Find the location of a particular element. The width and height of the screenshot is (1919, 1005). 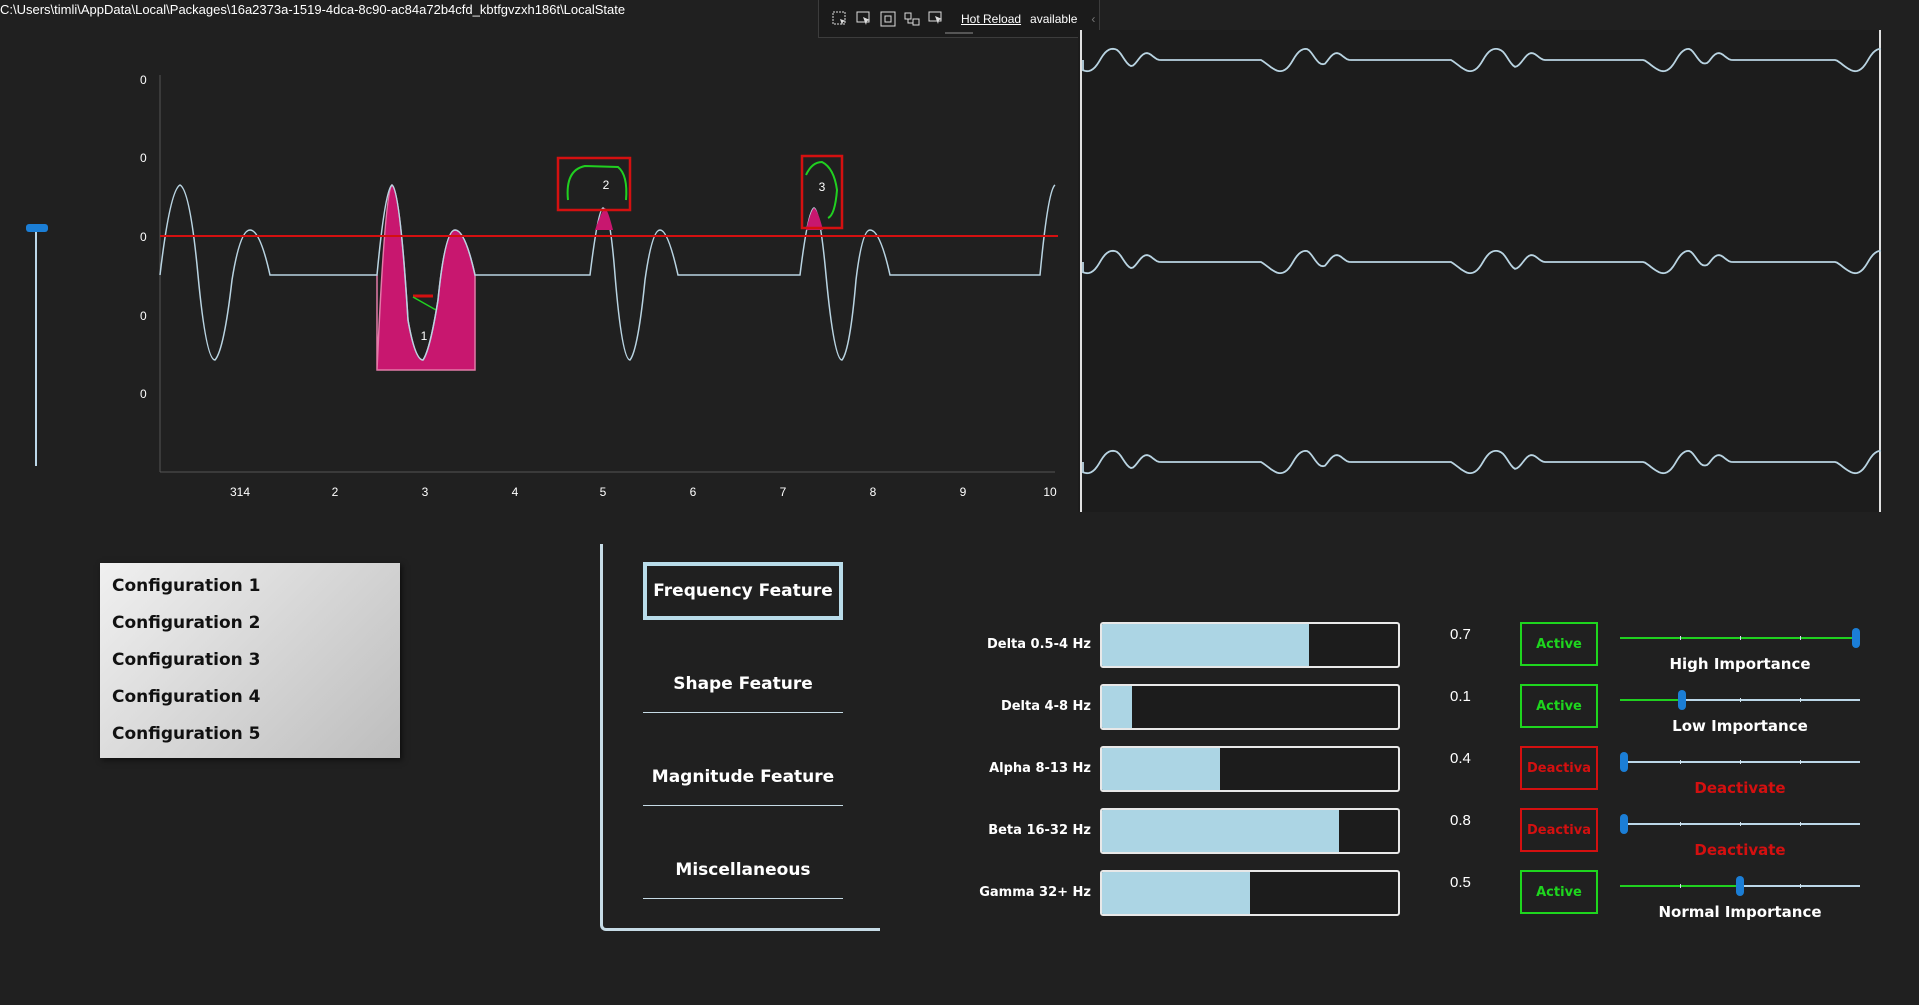

band-value: 0.1 is located at coordinates (1460, 696).